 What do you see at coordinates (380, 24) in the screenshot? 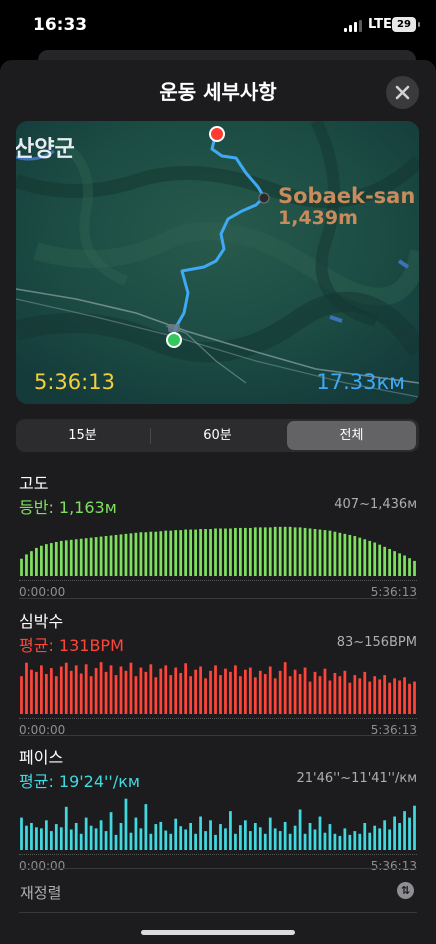
I see `network-type: LTE` at bounding box center [380, 24].